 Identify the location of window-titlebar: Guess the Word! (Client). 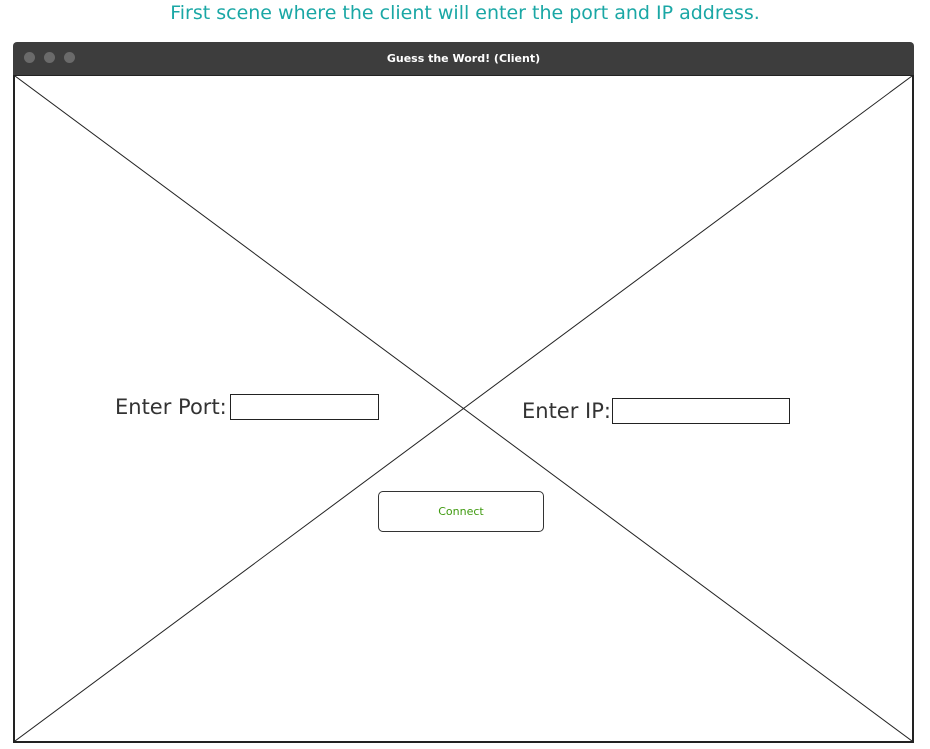
(463, 58).